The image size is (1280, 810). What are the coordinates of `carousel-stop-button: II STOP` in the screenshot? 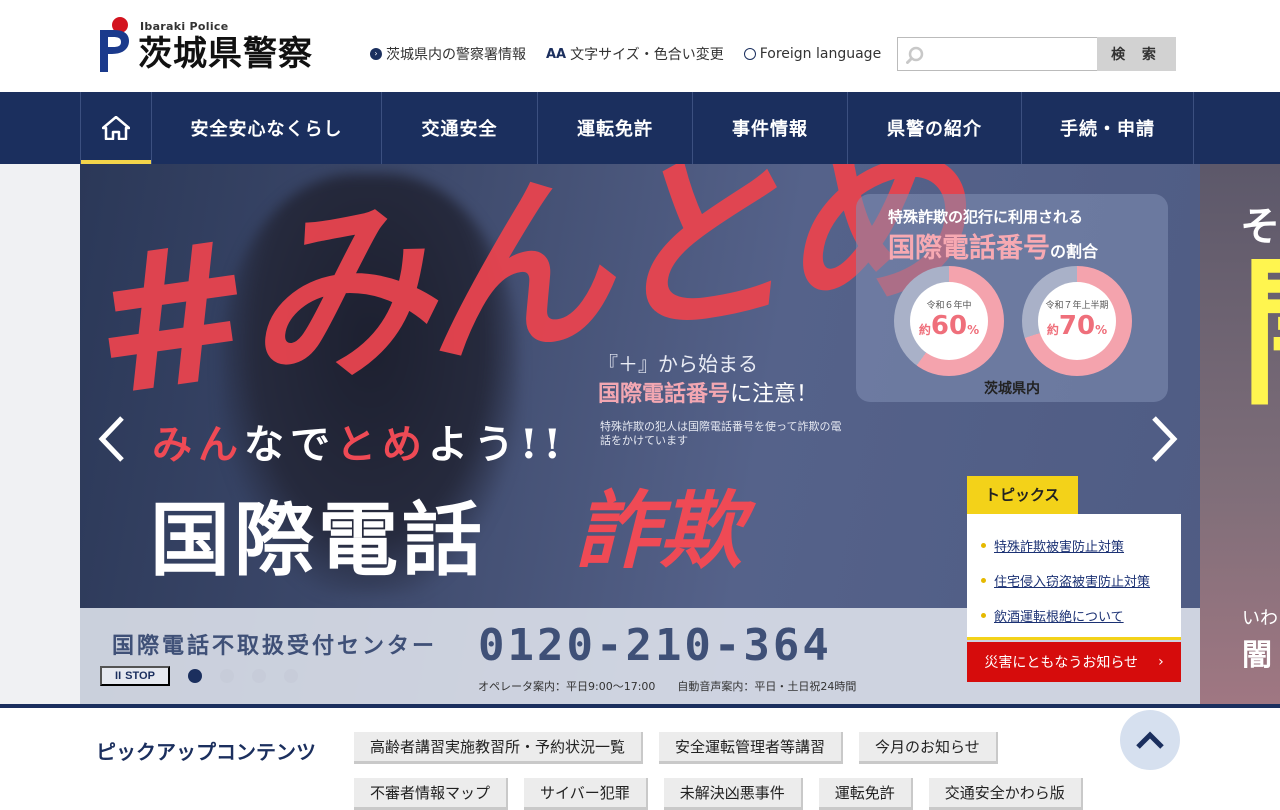 It's located at (135, 676).